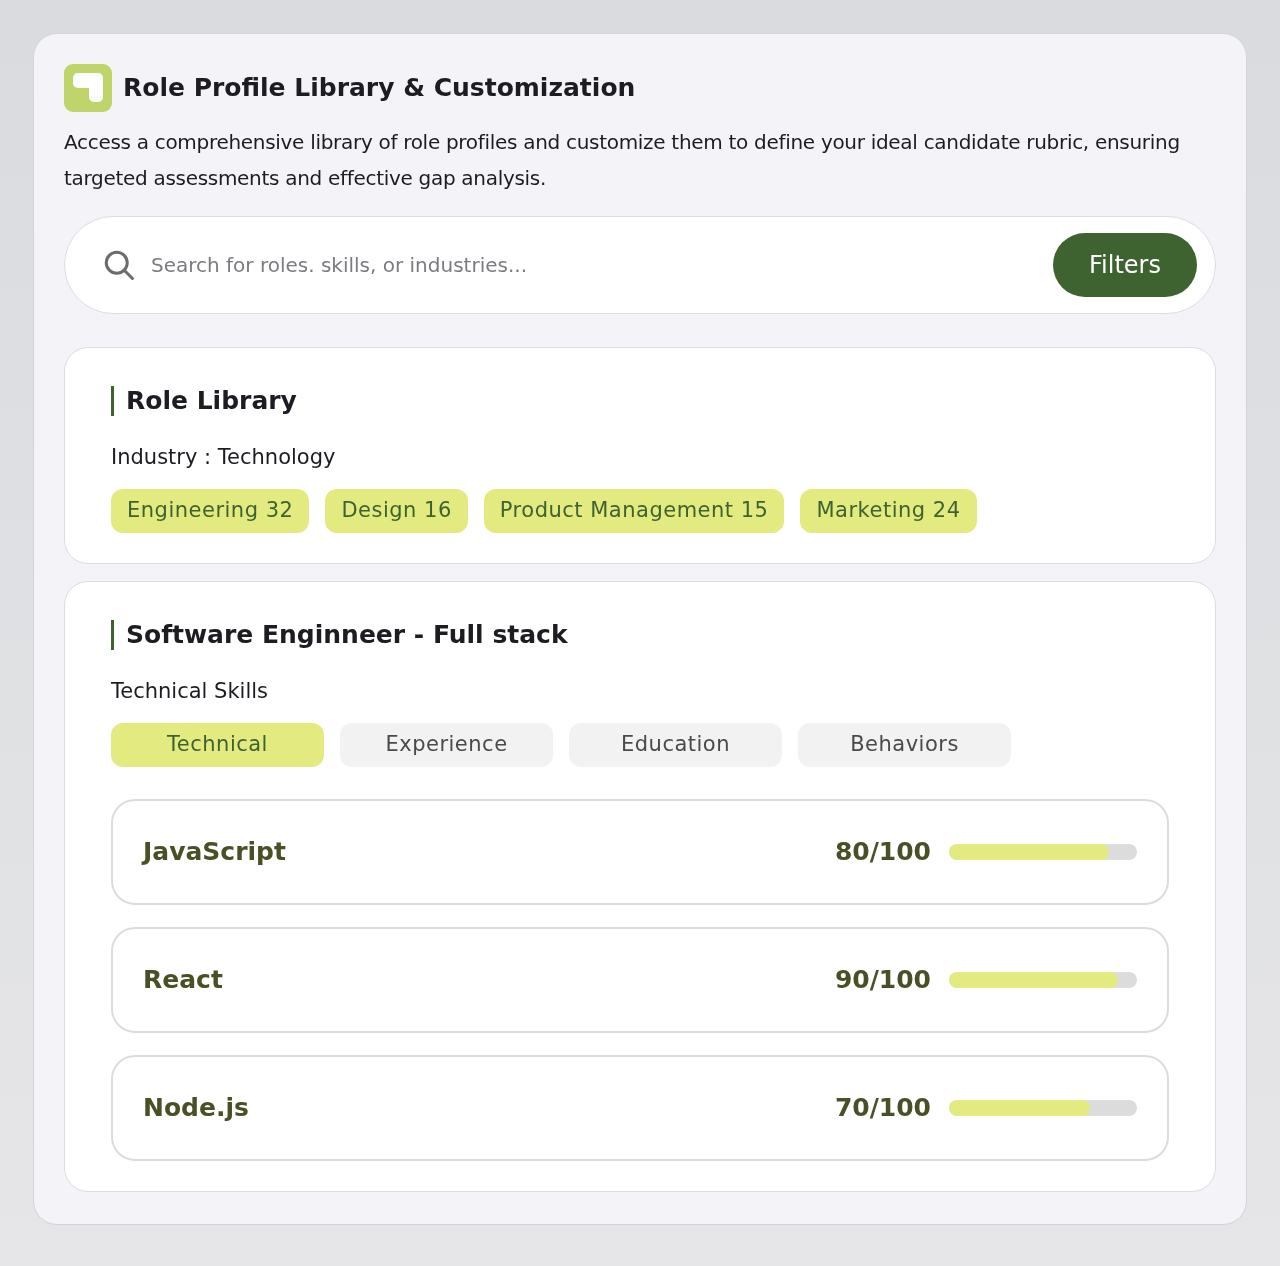  Describe the element at coordinates (379, 88) in the screenshot. I see `page-title: Role Profile Library & Customization` at that location.